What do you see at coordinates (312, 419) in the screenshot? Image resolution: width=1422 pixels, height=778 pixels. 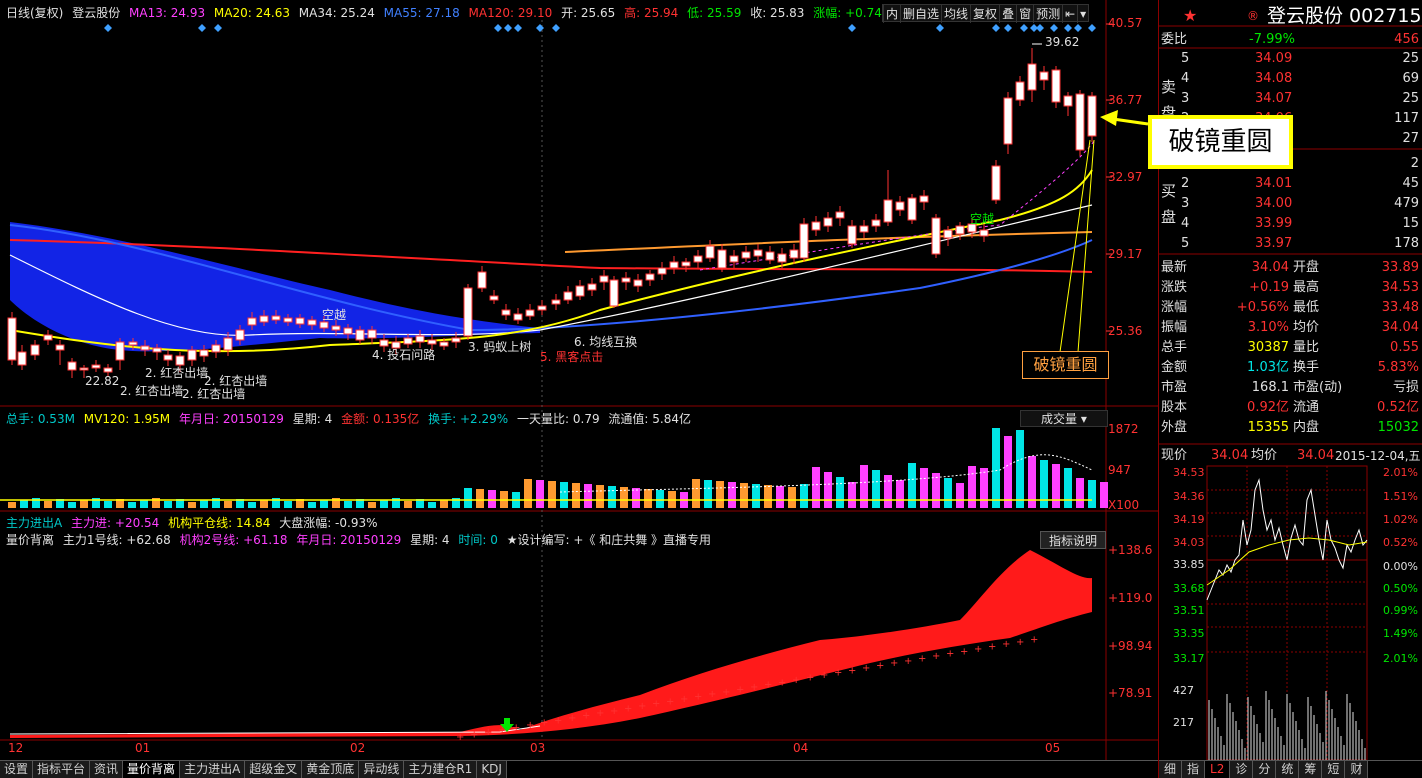 I see `volume-weekday: 星期: 4` at bounding box center [312, 419].